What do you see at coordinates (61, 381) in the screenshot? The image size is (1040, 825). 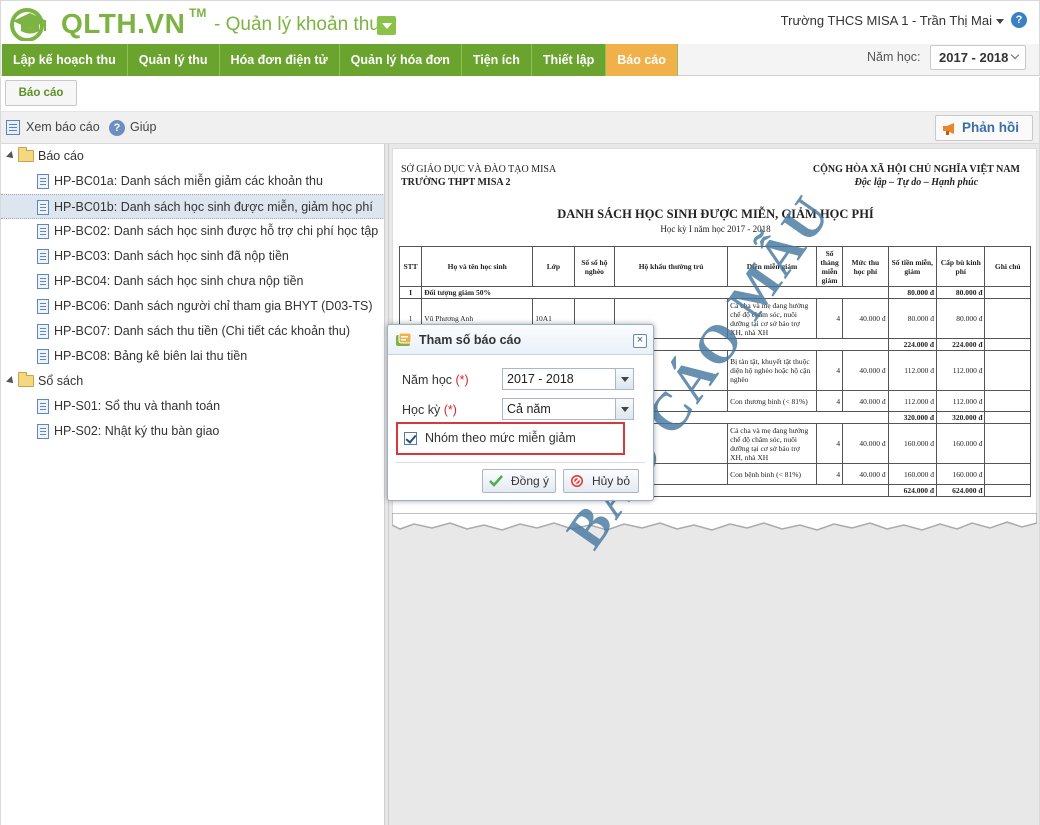 I see `tree-folder-label: Sổ sách` at bounding box center [61, 381].